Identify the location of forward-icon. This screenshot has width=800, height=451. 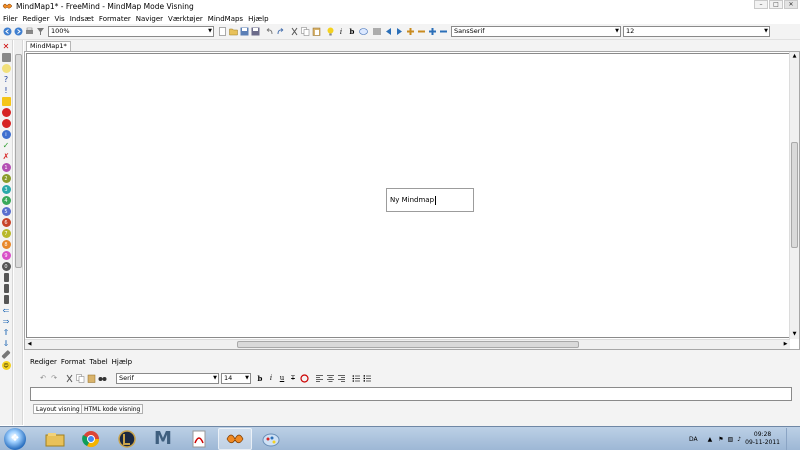
(18, 32).